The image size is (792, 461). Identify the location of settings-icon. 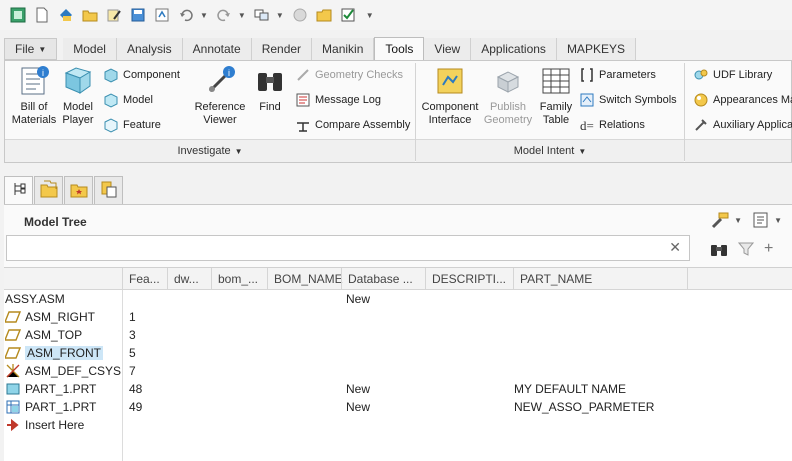
(720, 220).